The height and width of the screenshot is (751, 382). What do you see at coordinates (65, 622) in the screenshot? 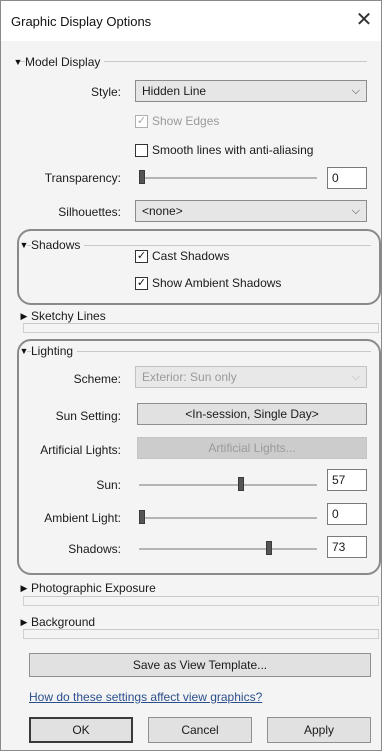
I see `background-label: Background` at bounding box center [65, 622].